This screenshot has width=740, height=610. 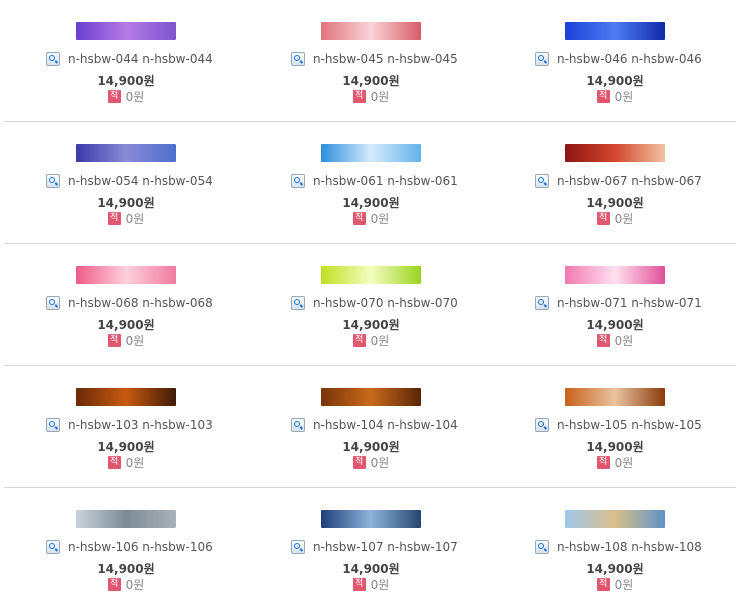 I want to click on product-name-row: n-hsbw-046 n-hsbw-046, so click(x=618, y=59).